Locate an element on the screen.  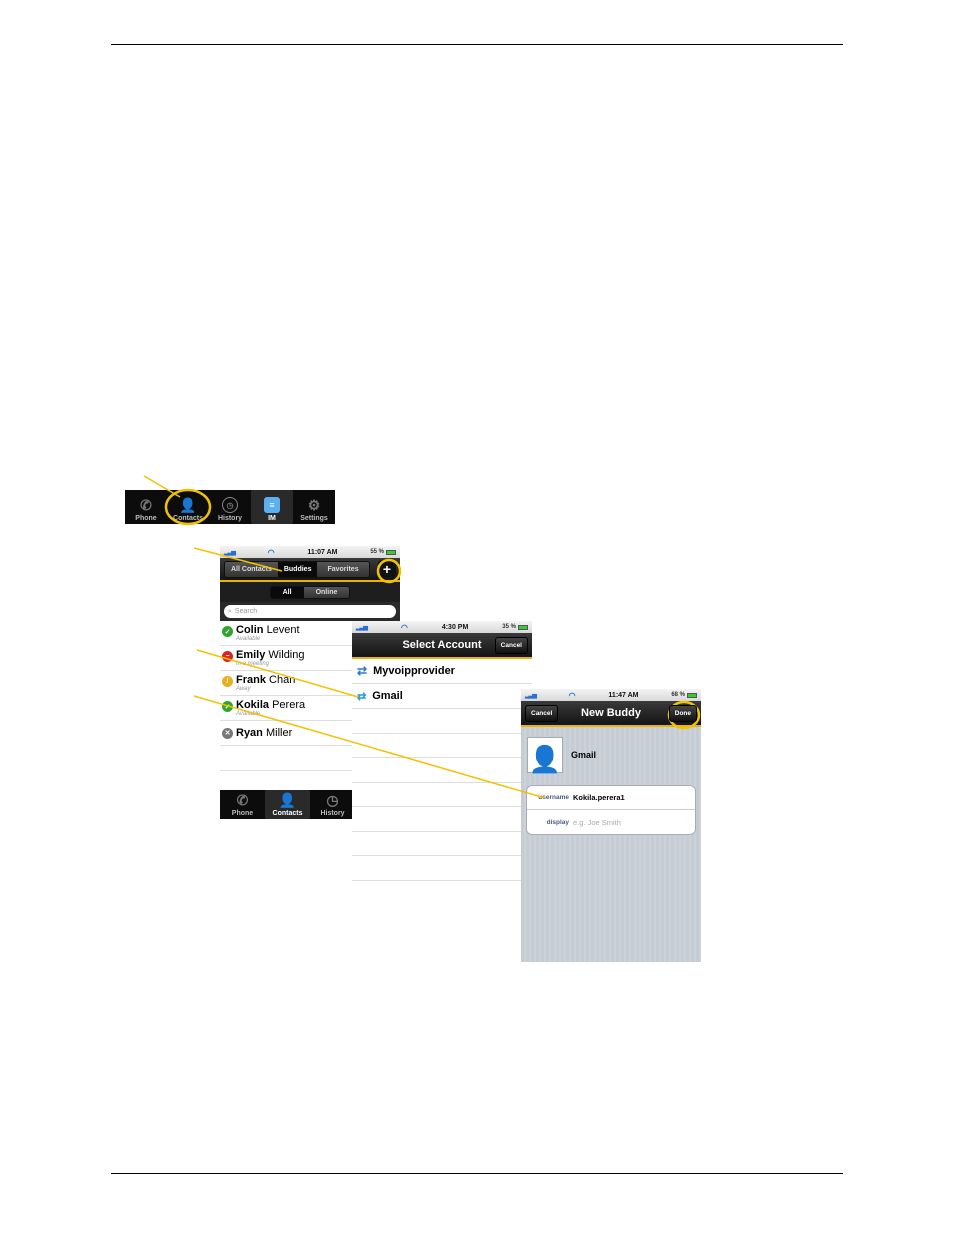
nav-bar: Cancel New Buddy Done is located at coordinates (611, 714).